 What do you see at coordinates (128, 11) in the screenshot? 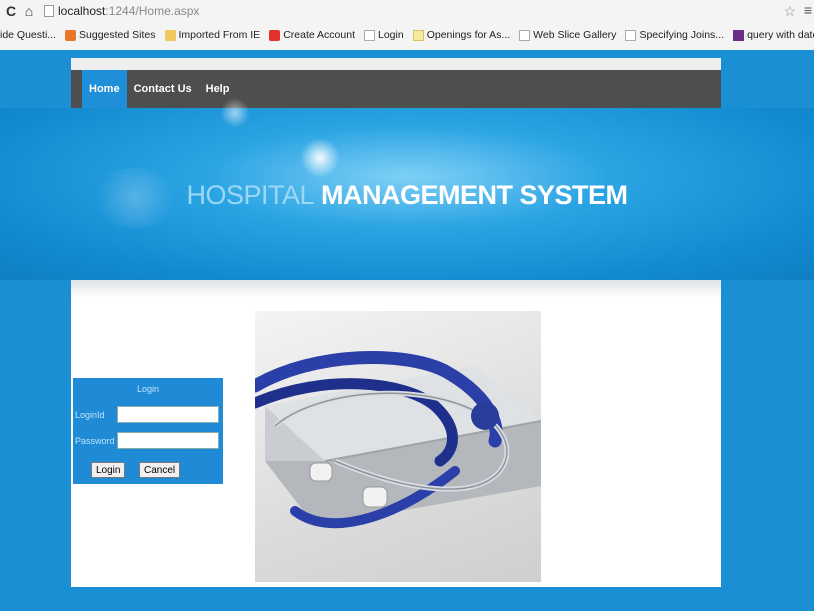
I see `url-field: localhost:1244/Home.aspx` at bounding box center [128, 11].